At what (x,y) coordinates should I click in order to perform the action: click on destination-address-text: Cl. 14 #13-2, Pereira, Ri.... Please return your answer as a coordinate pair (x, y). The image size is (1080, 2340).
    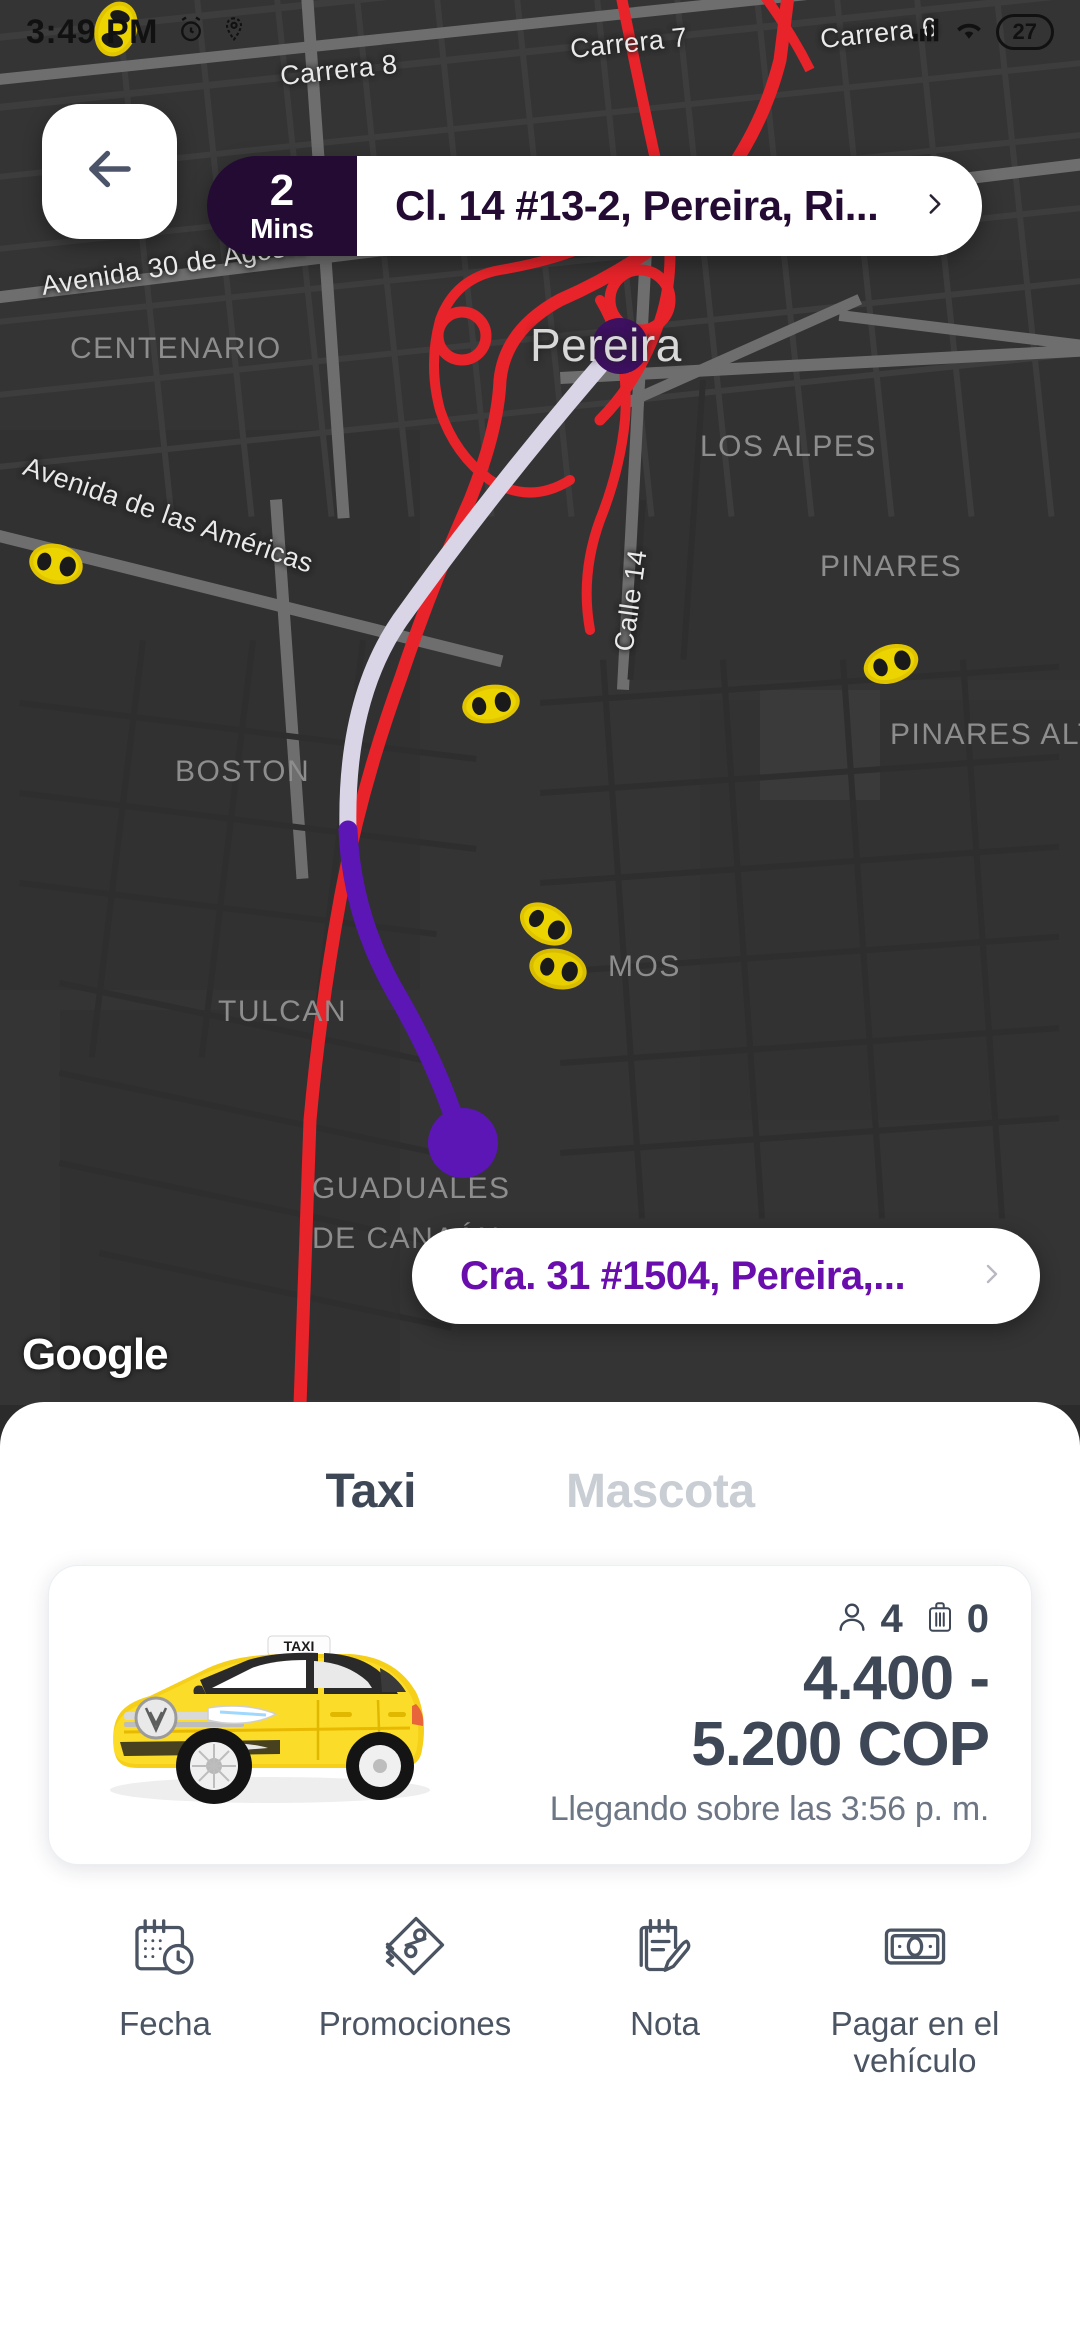
    Looking at the image, I should click on (637, 205).